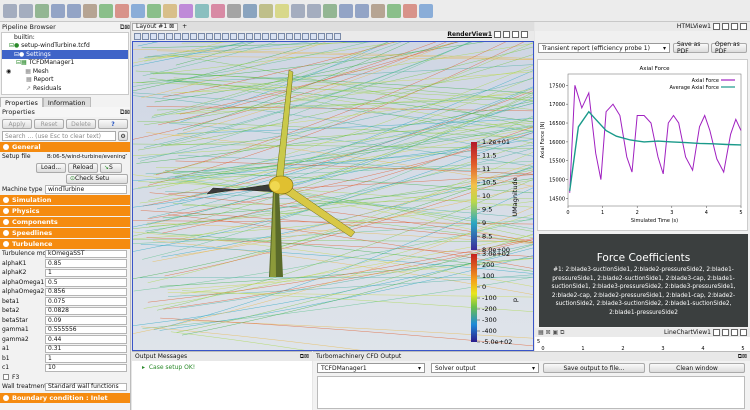  Describe the element at coordinates (86, 253) in the screenshot. I see `turbulence-model-field: kOmegaSST` at that location.